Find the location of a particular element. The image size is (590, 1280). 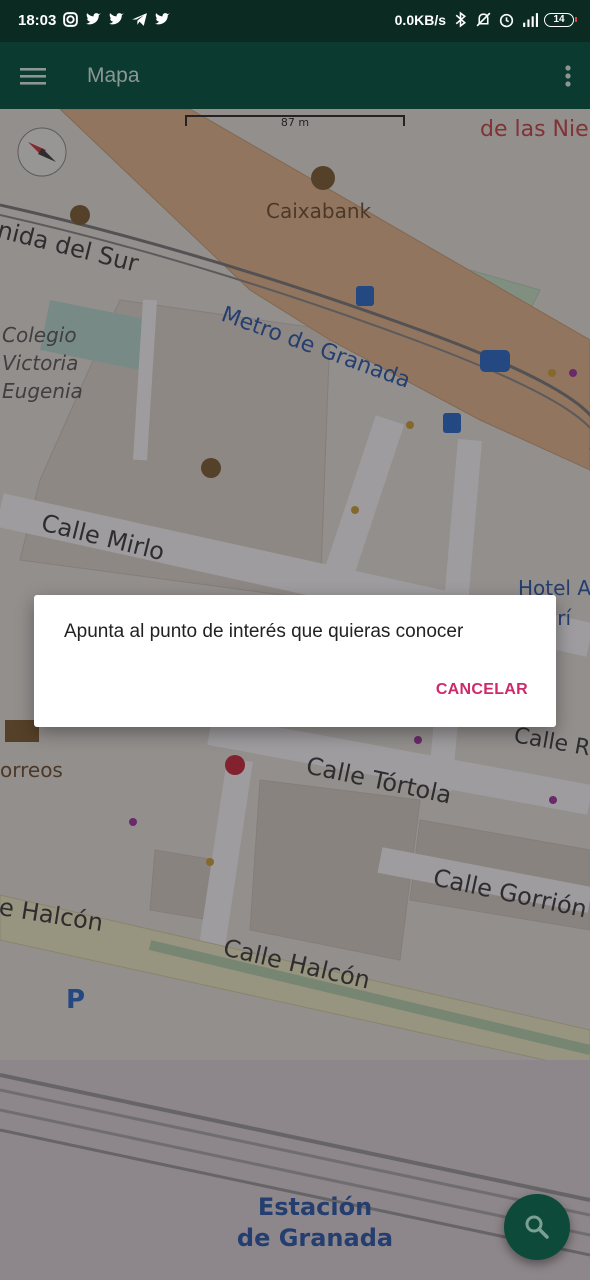

status-bar: 18:03 0.0KB/s 14 is located at coordinates (295, 21).